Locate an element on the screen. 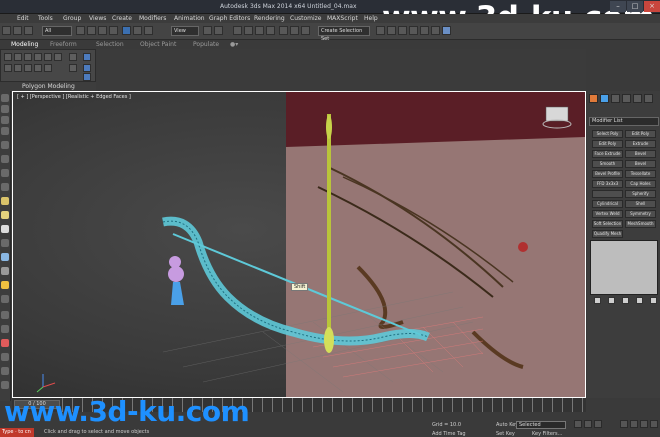 This screenshot has width=660, height=437. modifier-button: Tessellate is located at coordinates (640, 174).